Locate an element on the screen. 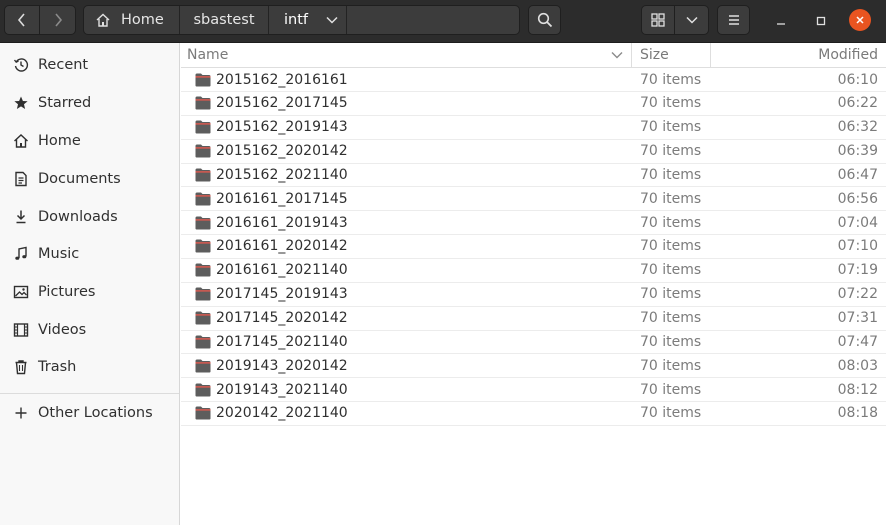  main-menu-button is located at coordinates (733, 20).